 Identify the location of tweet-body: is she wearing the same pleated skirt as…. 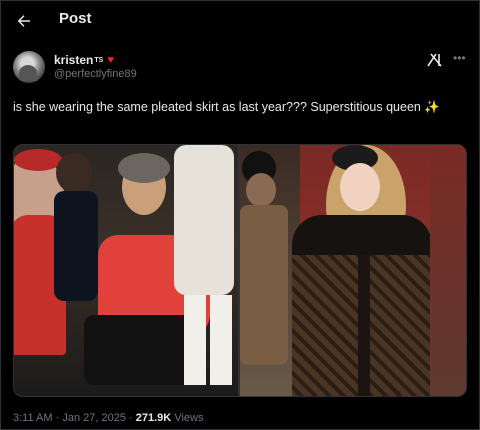
(217, 107).